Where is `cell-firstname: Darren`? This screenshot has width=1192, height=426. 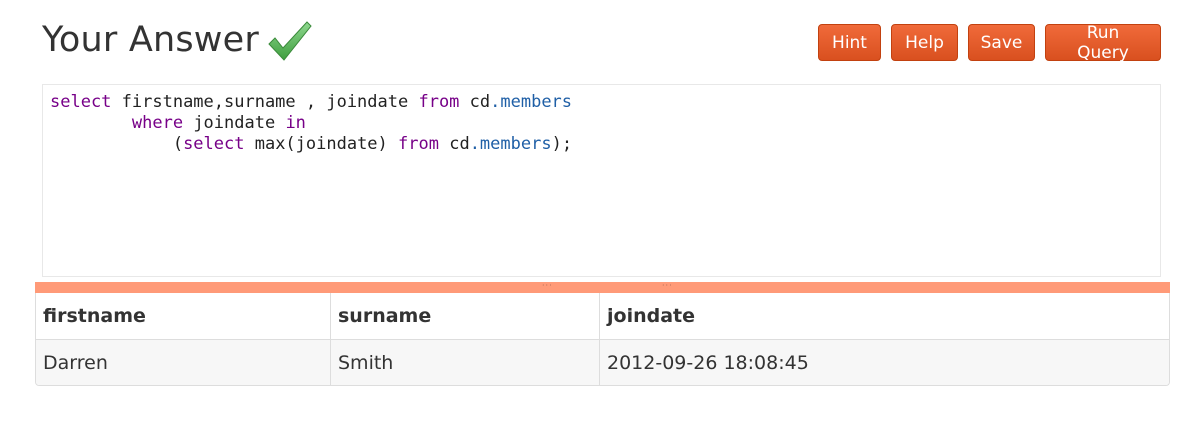
cell-firstname: Darren is located at coordinates (183, 362).